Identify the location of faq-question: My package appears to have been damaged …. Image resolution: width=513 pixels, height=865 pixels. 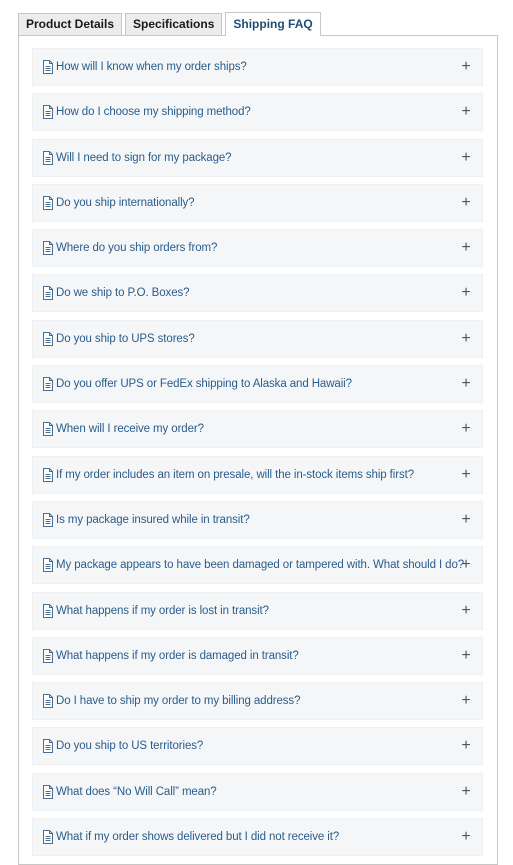
(260, 565).